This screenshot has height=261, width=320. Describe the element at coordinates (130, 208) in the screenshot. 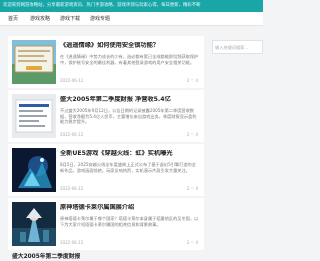

I see `article-title: 原神塔德卡莱尔属国展介绍` at that location.